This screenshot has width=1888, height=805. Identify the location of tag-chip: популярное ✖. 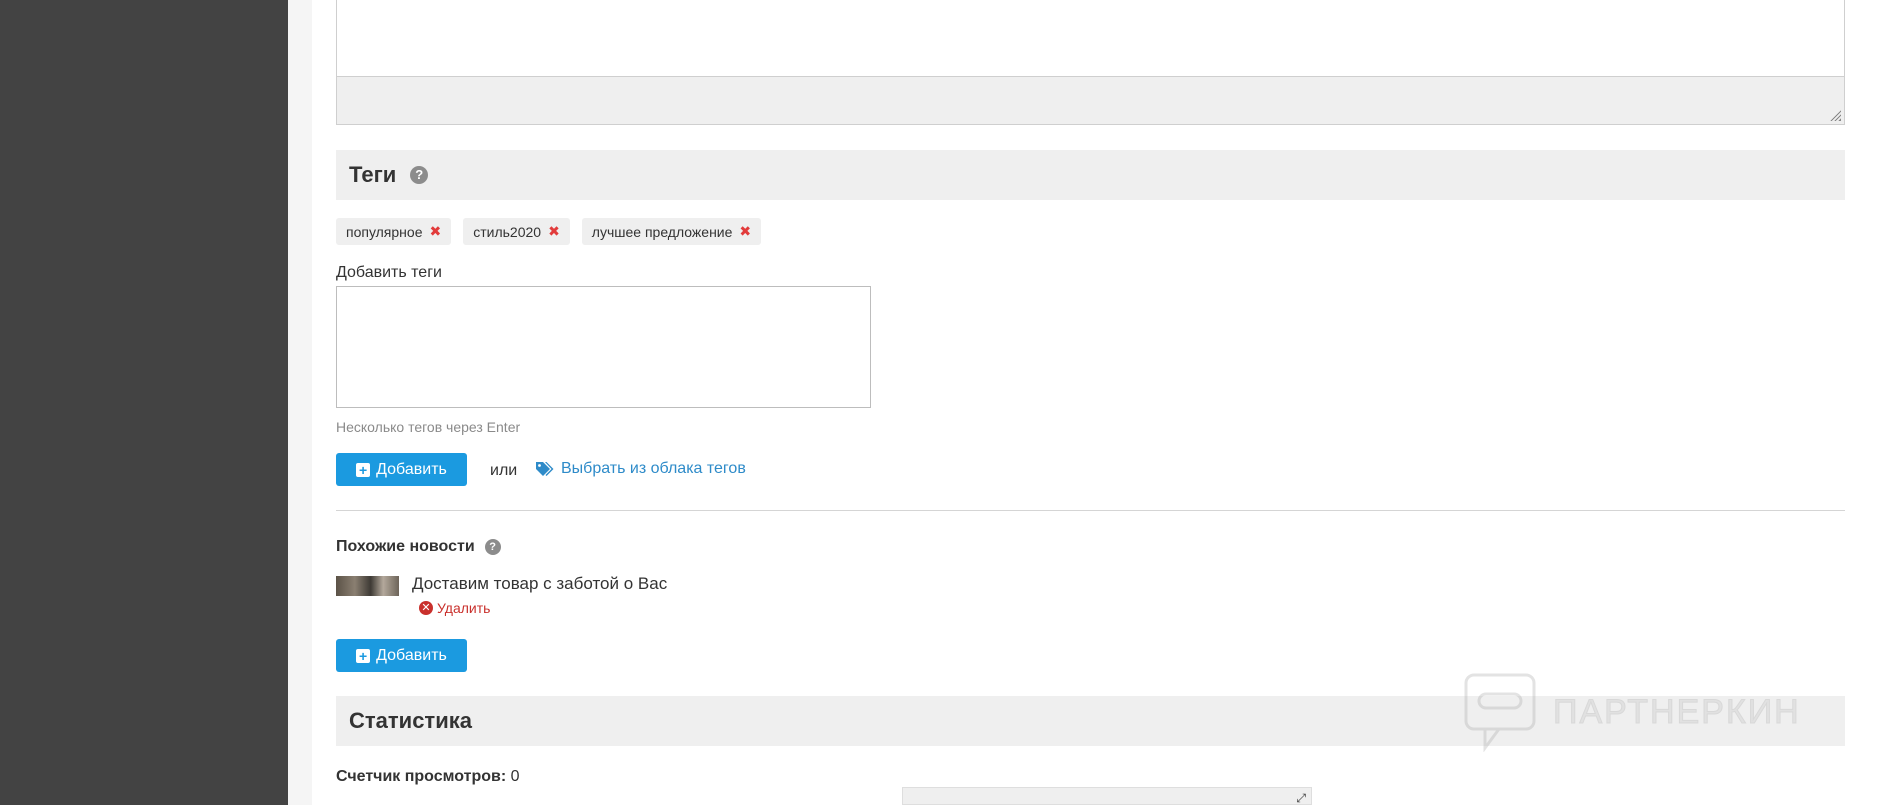
(394, 231).